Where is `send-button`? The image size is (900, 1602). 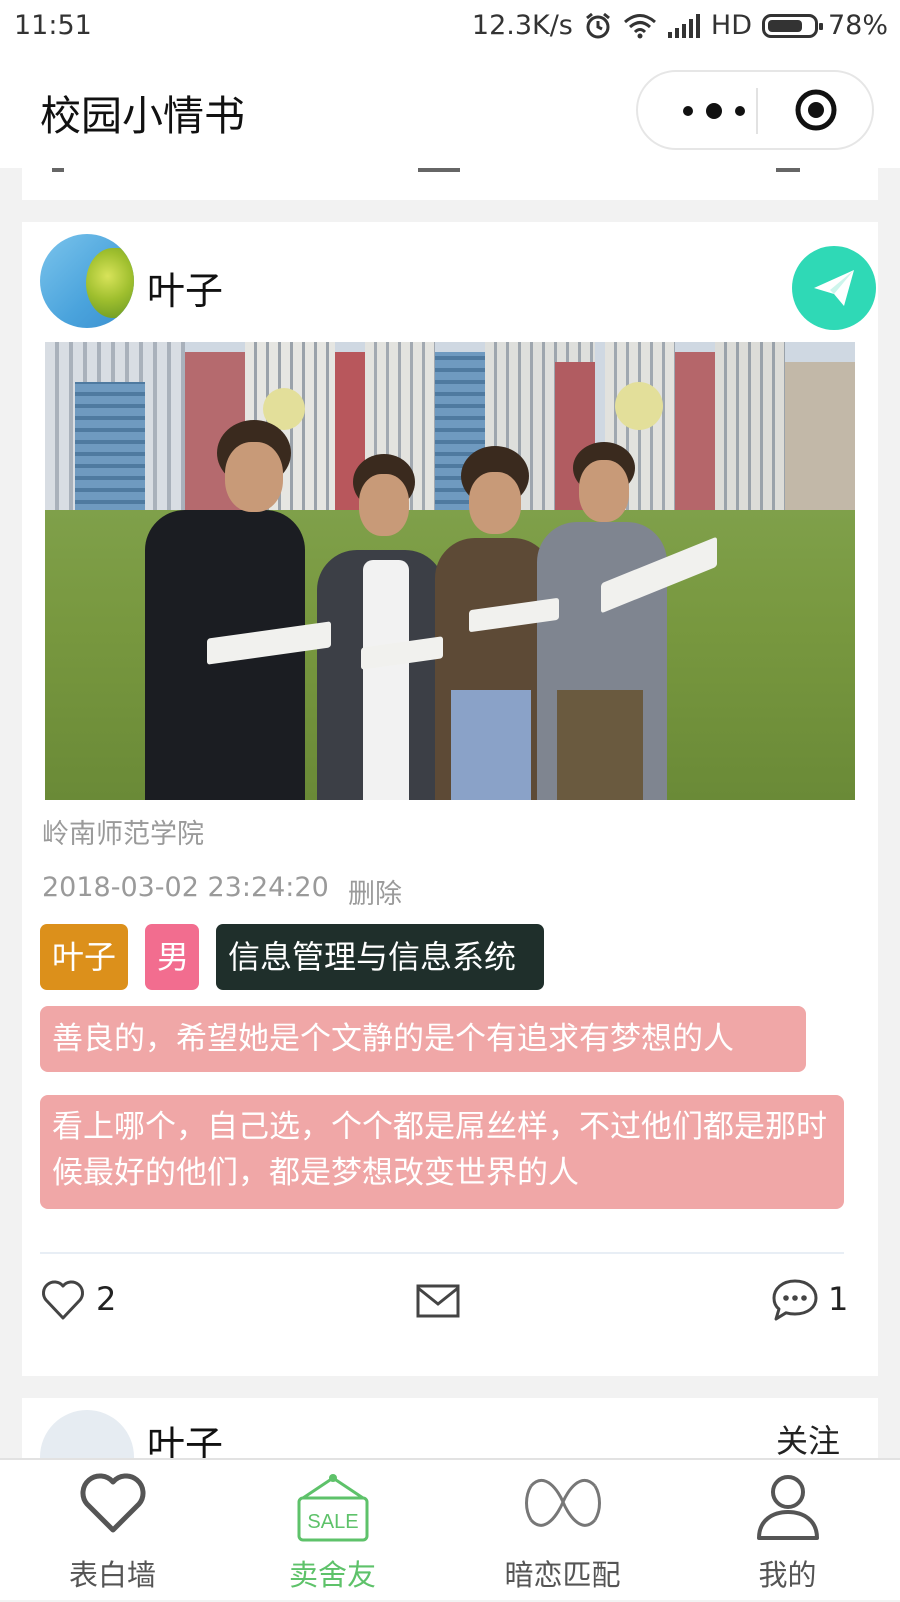
send-button is located at coordinates (834, 288).